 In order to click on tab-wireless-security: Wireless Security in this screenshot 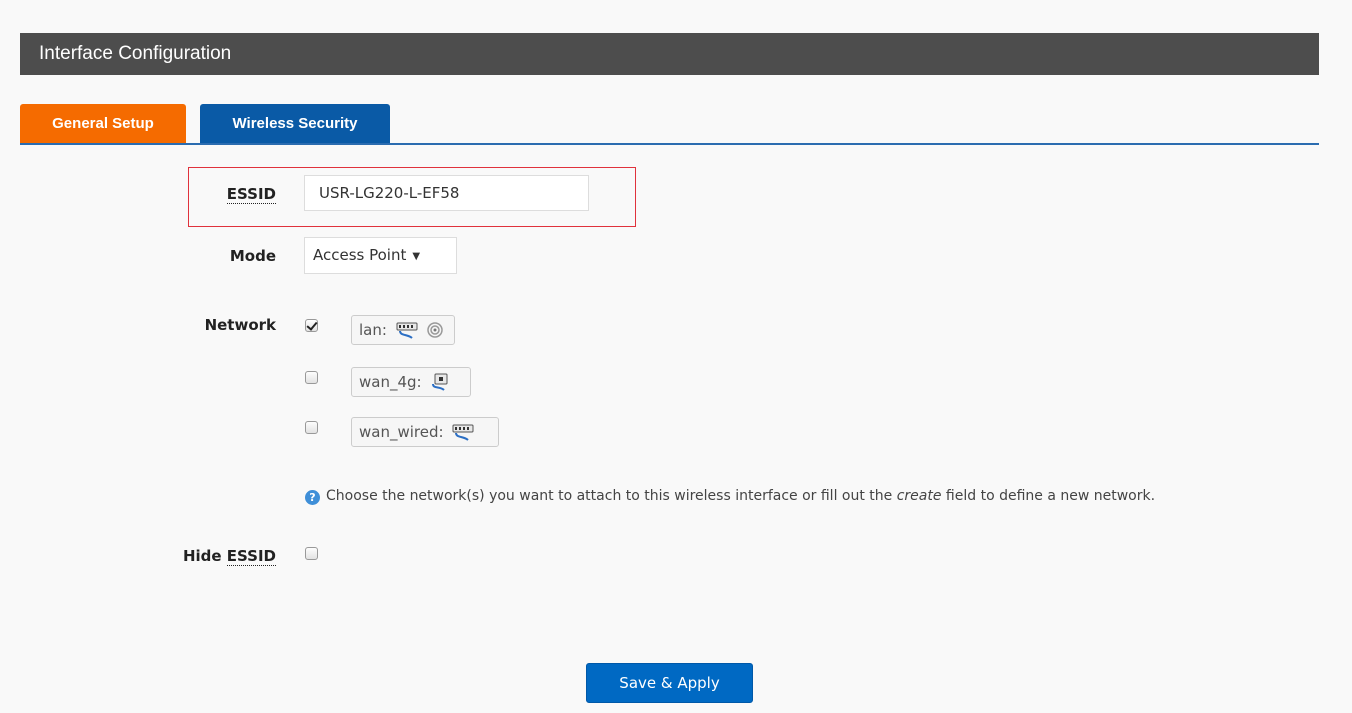, I will do `click(295, 124)`.